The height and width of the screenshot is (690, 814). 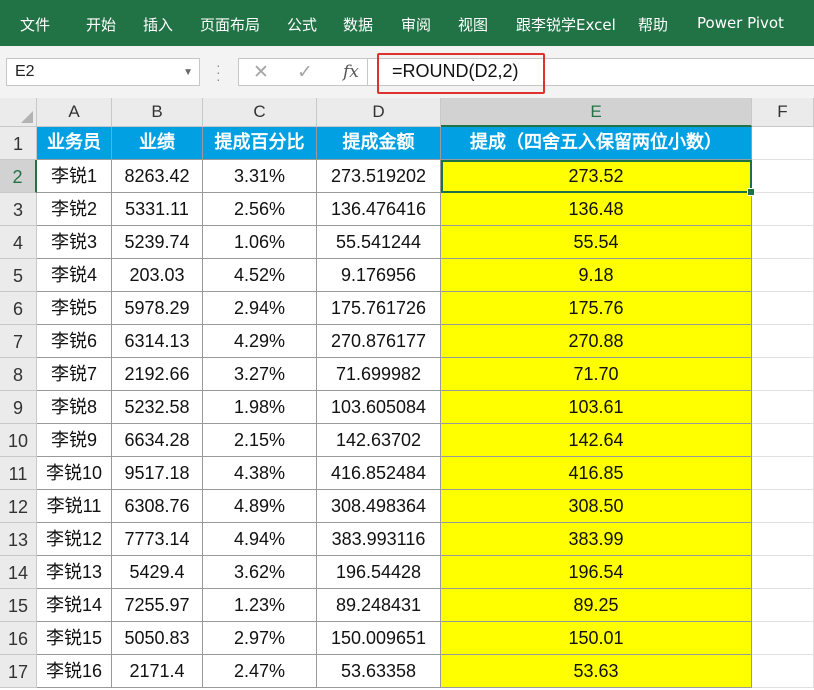 I want to click on cell-e8: 71.70, so click(x=596, y=374).